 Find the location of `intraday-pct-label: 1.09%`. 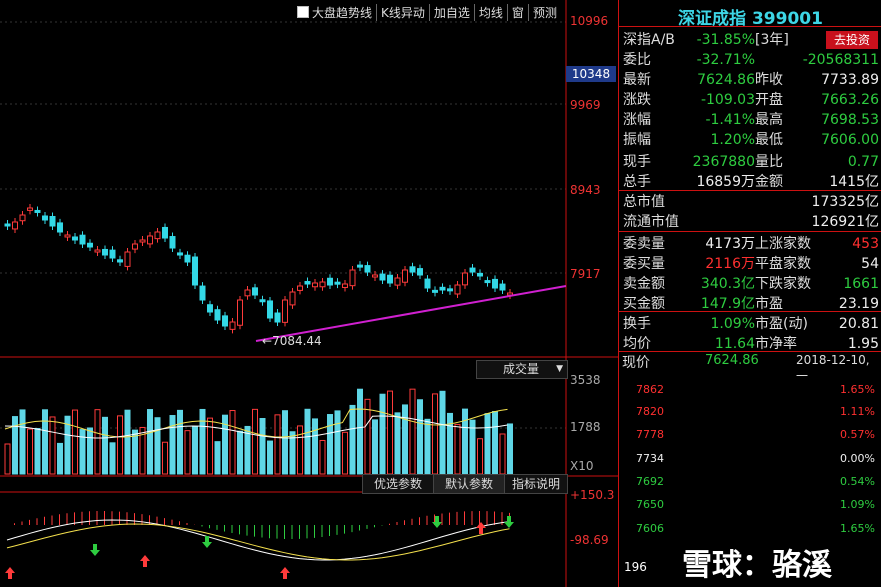

intraday-pct-label: 1.09% is located at coordinates (857, 504).